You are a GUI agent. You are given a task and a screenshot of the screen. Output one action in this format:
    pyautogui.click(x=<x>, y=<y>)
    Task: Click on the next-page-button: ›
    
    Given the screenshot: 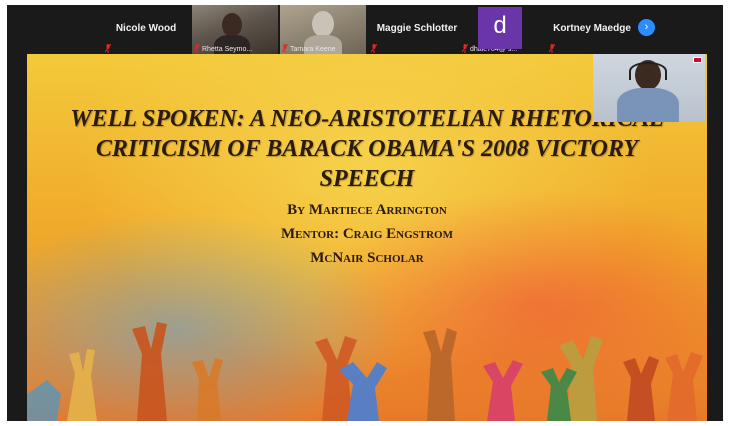 What is the action you would take?
    pyautogui.click(x=646, y=27)
    